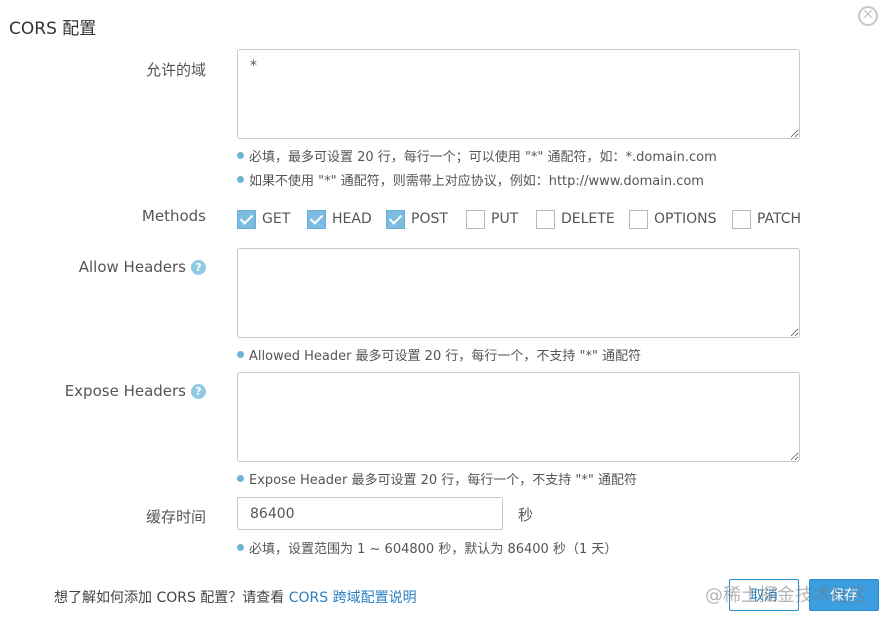 This screenshot has width=885, height=621. I want to click on cache-label: 缓存时间, so click(175, 517).